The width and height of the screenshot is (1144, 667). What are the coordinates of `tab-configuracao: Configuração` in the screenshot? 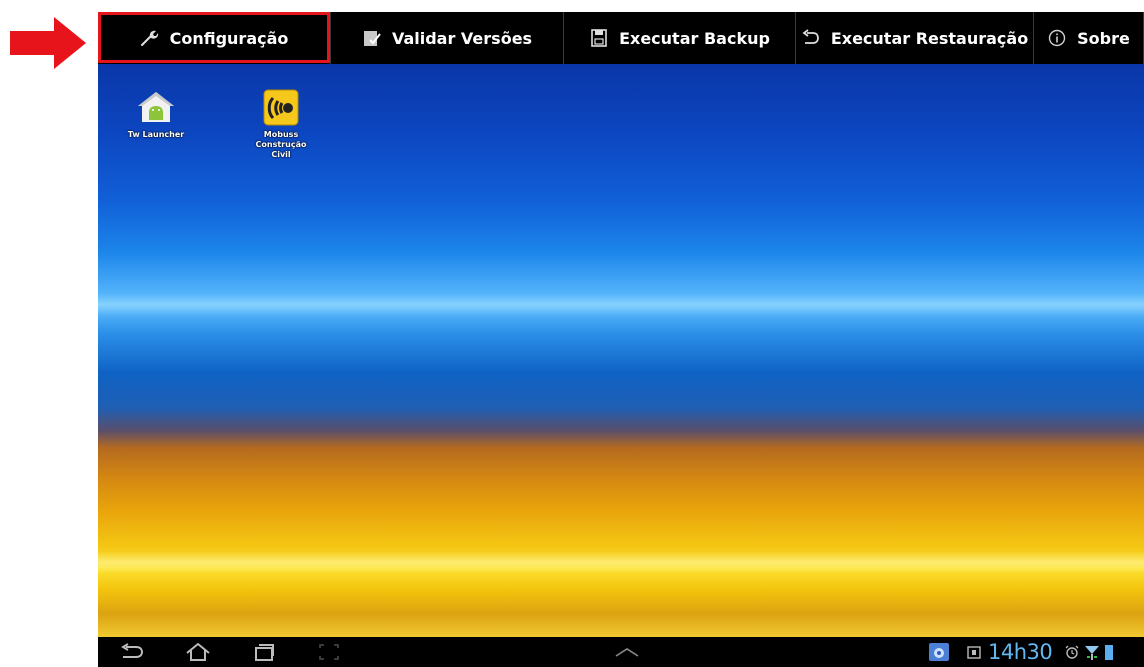 It's located at (214, 38).